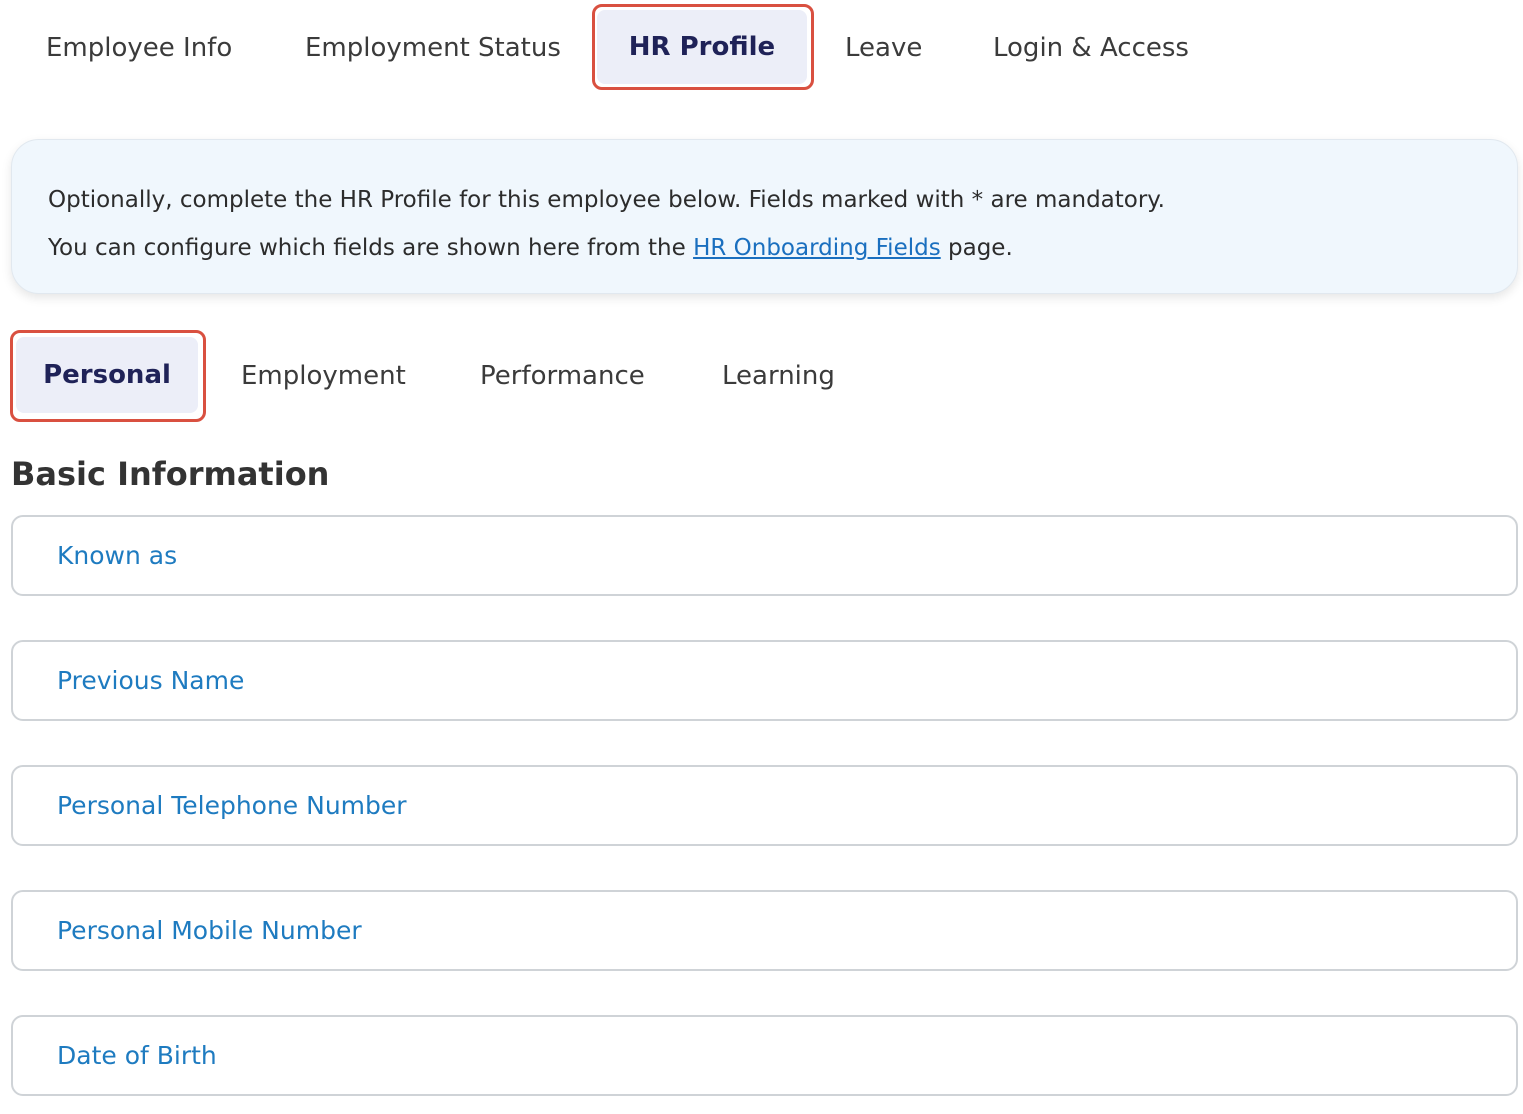 This screenshot has height=1114, width=1523. I want to click on previous-name-field: Previous Name, so click(764, 680).